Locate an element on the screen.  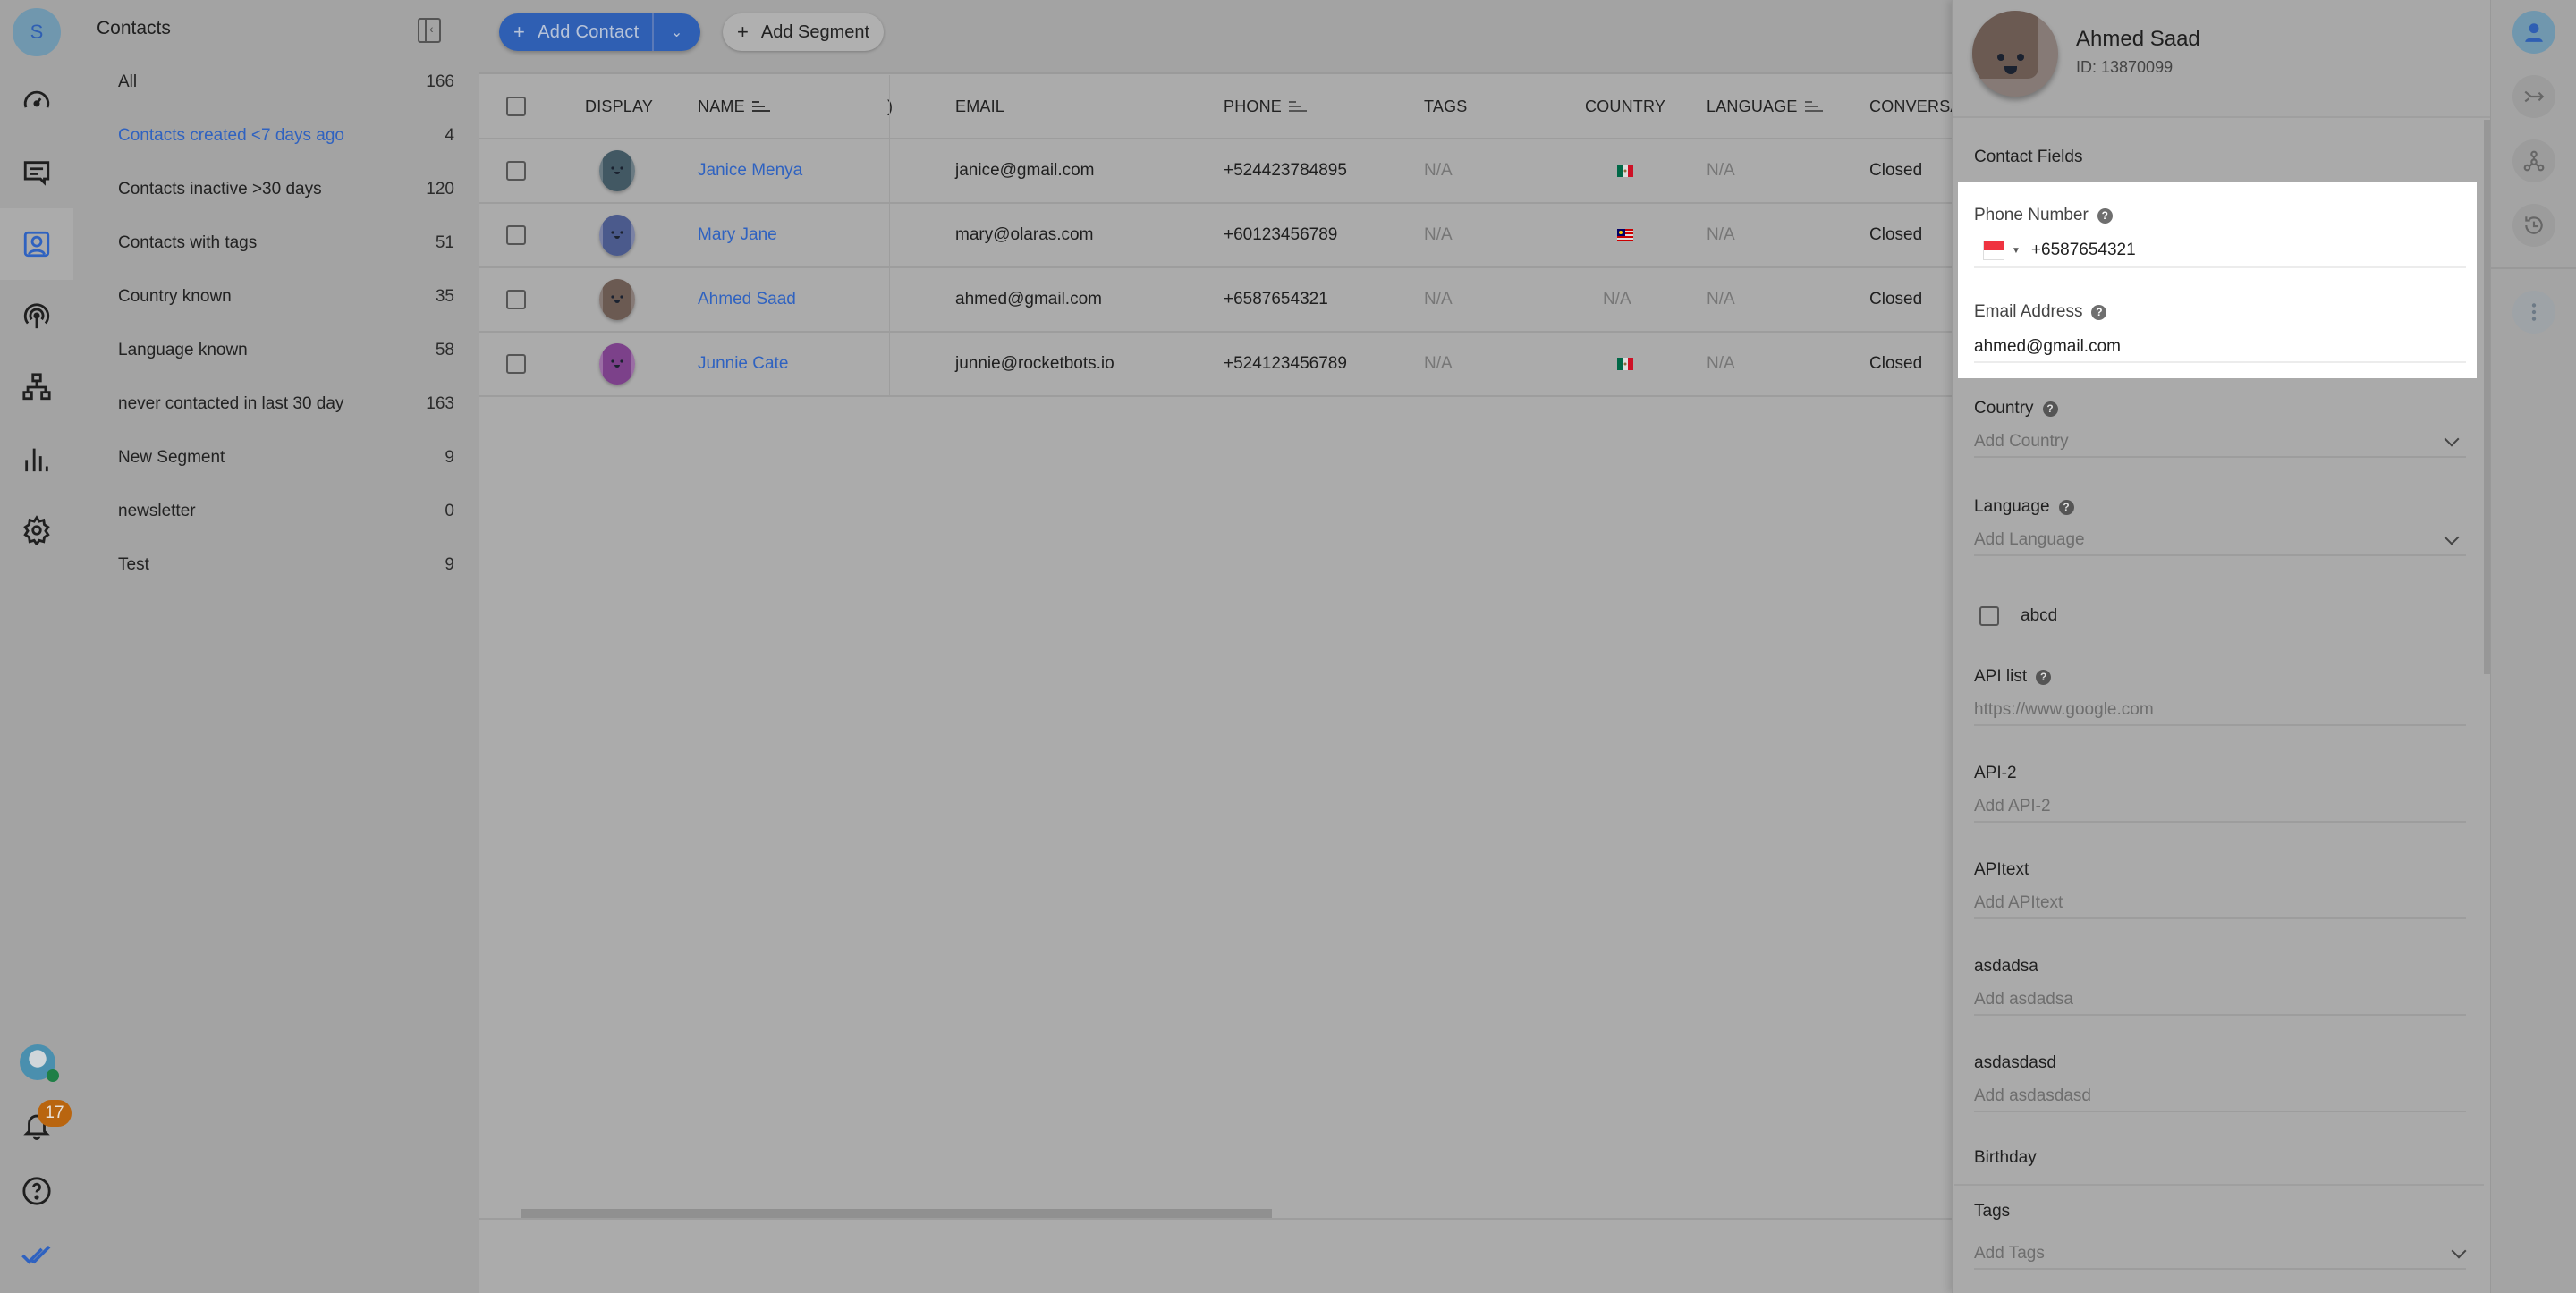
segment-item: All 166 is located at coordinates (276, 82).